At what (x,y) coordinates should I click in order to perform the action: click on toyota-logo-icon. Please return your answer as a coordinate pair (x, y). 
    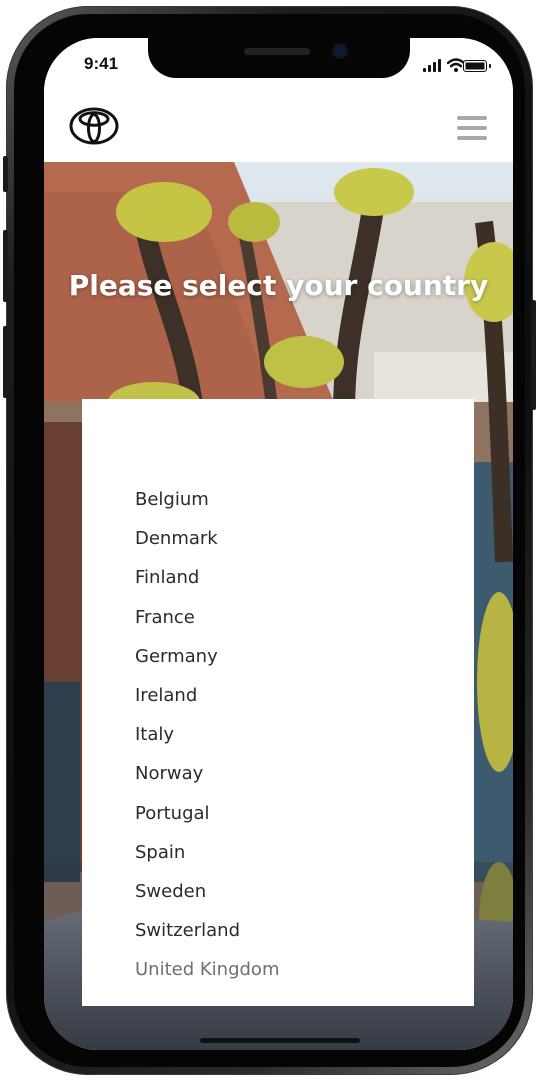
    Looking at the image, I should click on (94, 126).